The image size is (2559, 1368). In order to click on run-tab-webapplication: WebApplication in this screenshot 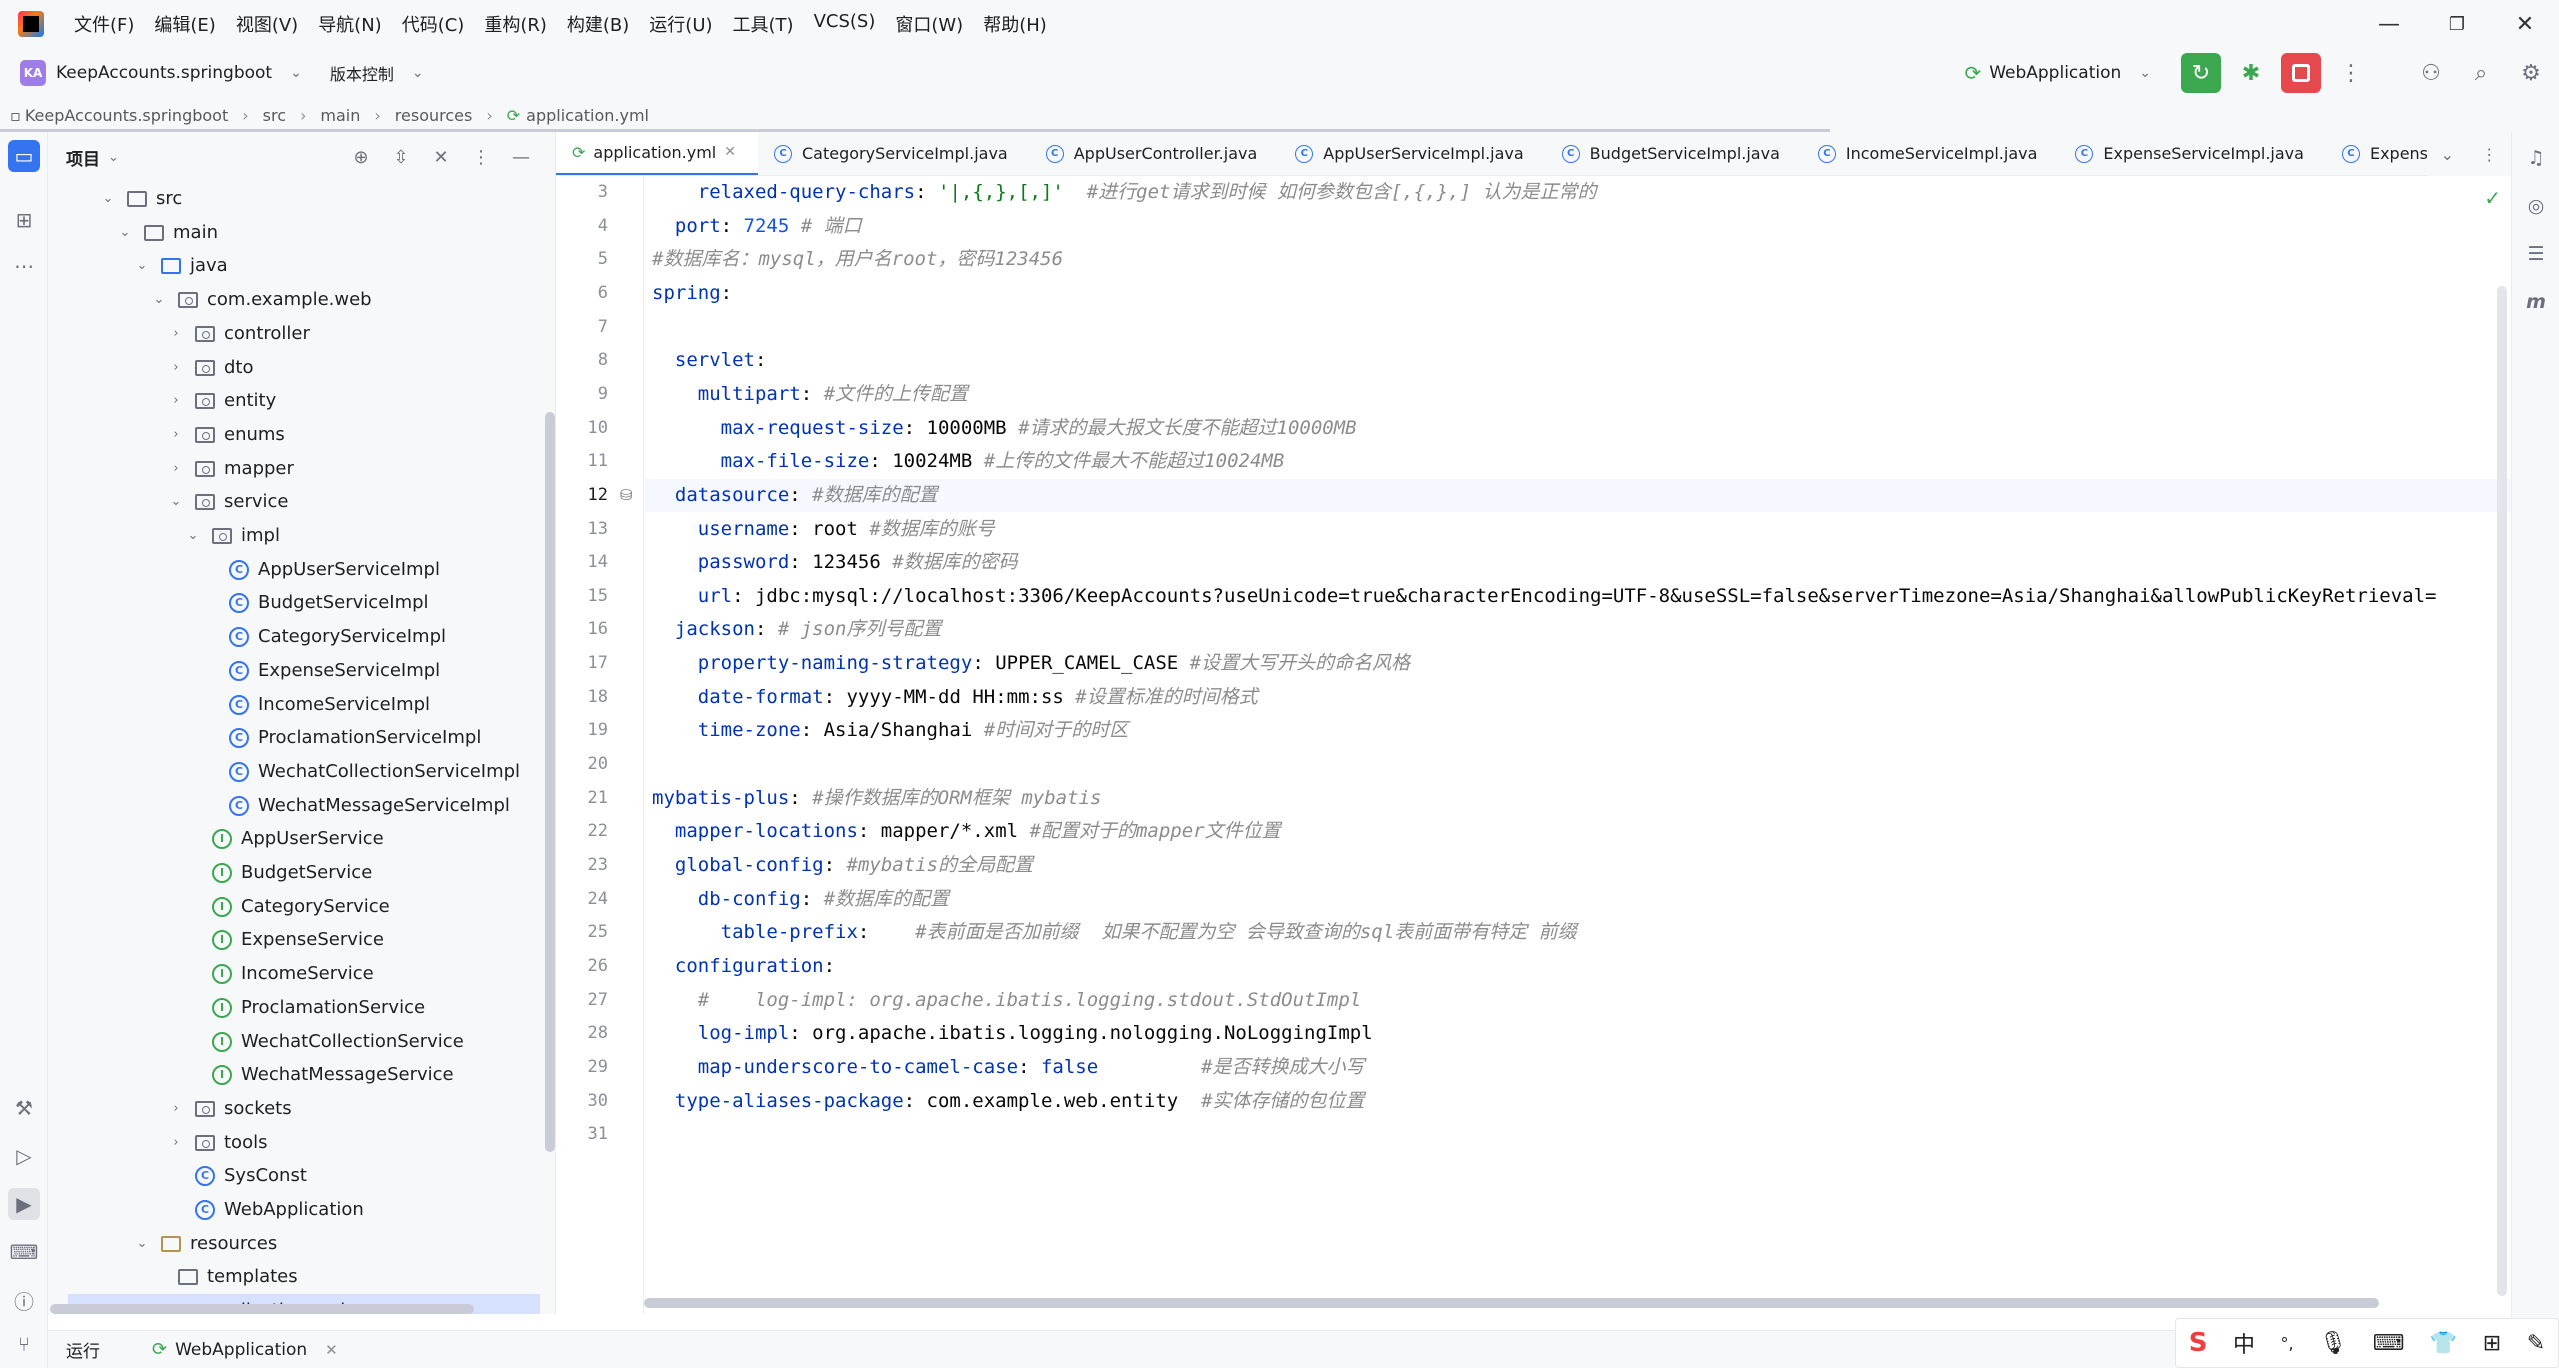, I will do `click(241, 1350)`.